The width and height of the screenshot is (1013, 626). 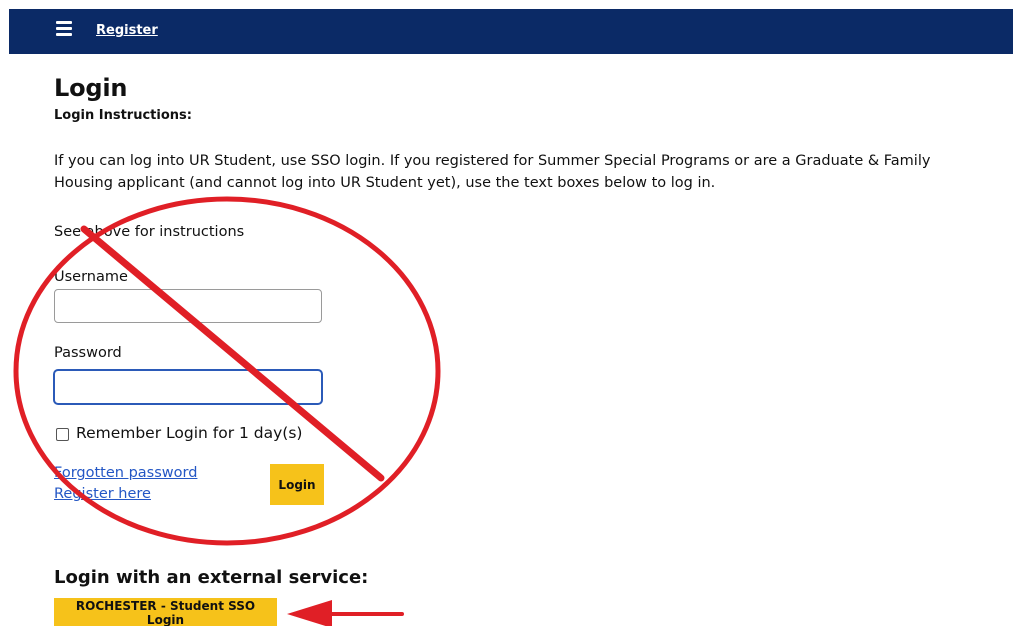 I want to click on login-instructions-heading: Login Instructions:, so click(x=123, y=115).